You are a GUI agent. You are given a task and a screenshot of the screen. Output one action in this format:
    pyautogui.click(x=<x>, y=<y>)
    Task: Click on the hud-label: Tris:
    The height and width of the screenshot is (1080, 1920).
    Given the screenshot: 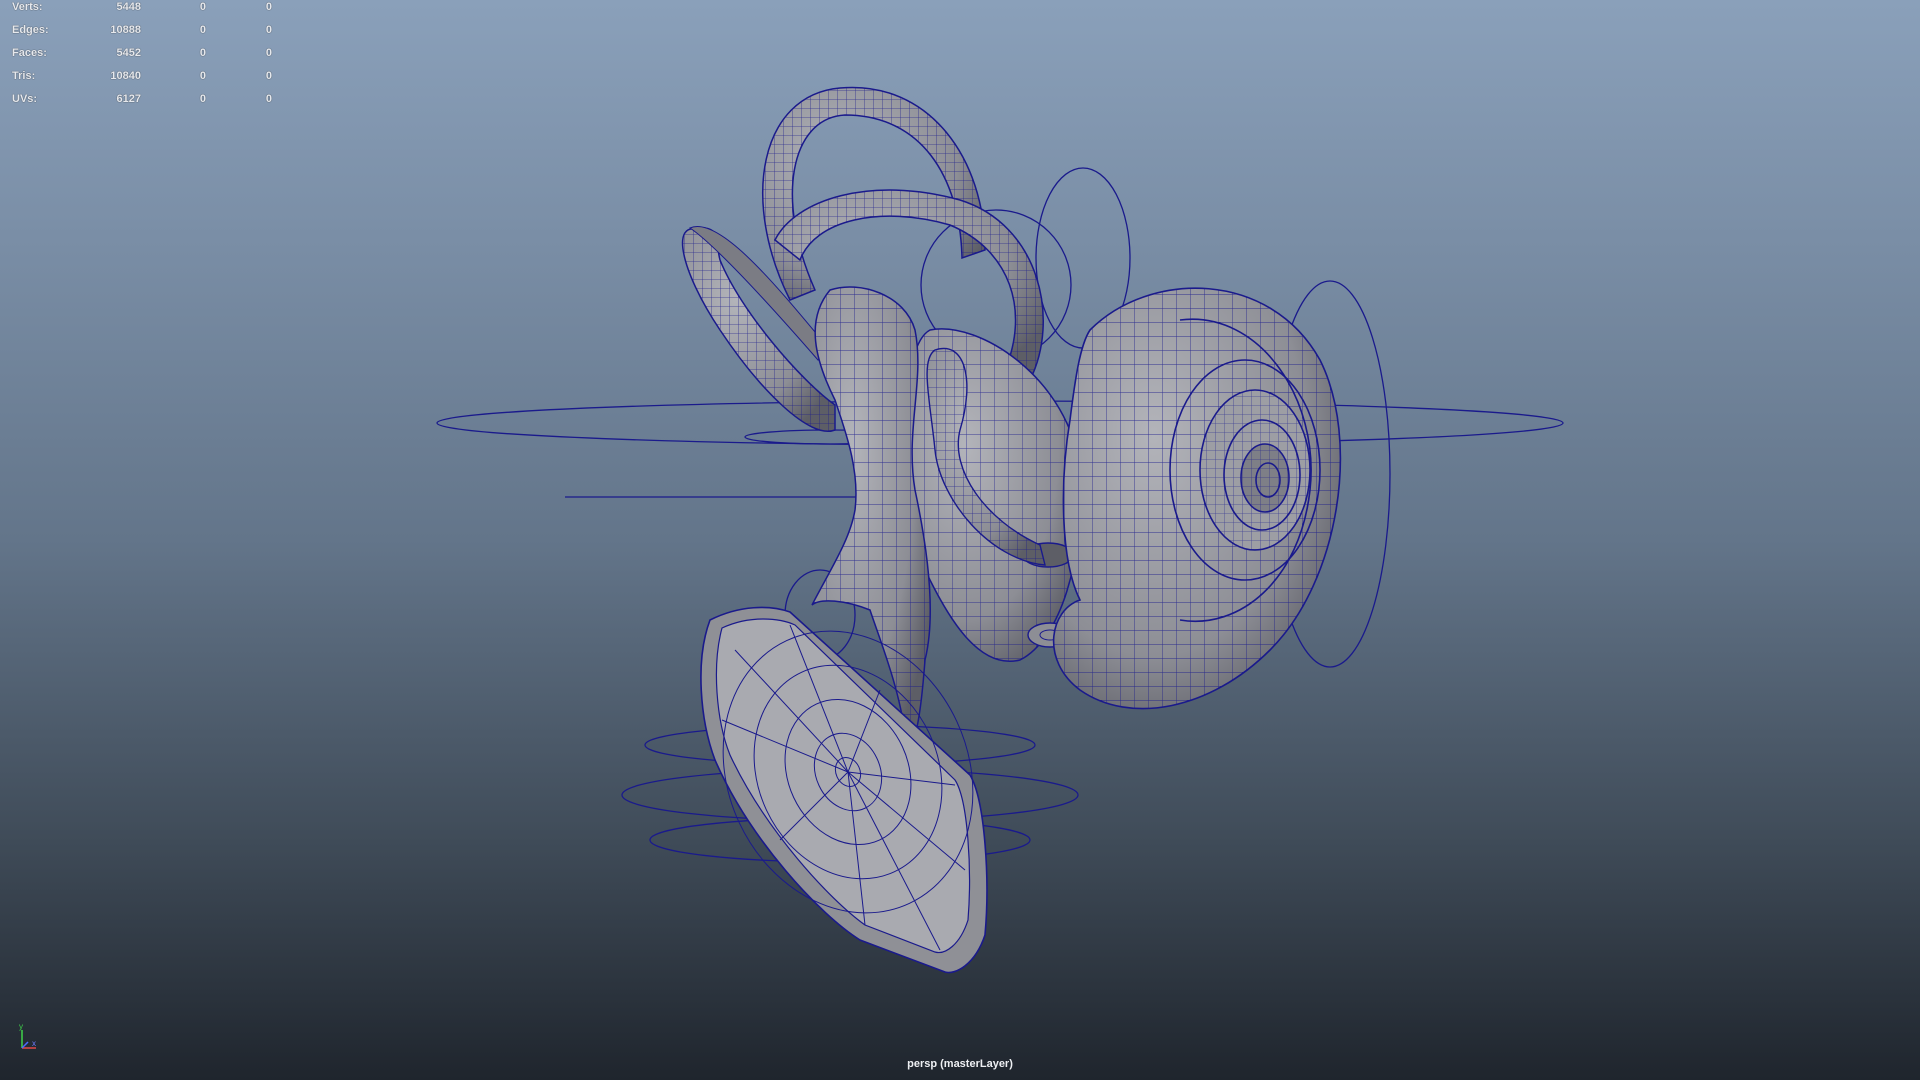 What is the action you would take?
    pyautogui.click(x=24, y=76)
    